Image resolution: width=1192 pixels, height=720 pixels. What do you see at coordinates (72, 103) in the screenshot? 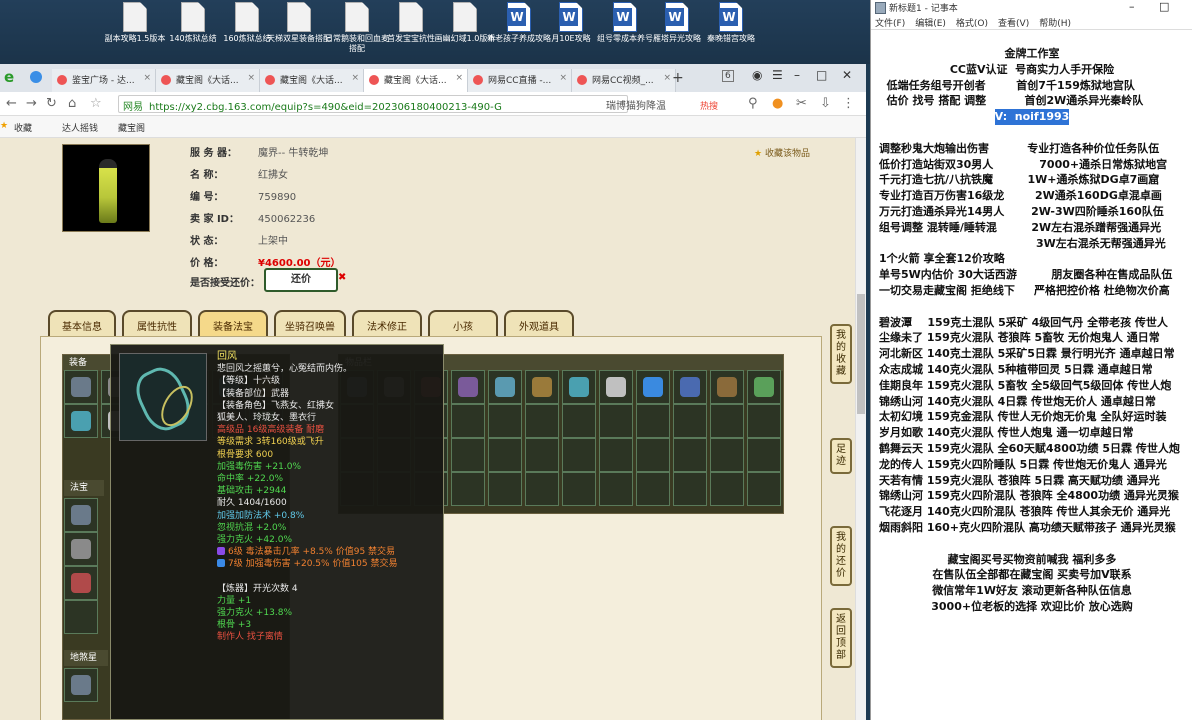
I see `home-icon: ⌂` at bounding box center [72, 103].